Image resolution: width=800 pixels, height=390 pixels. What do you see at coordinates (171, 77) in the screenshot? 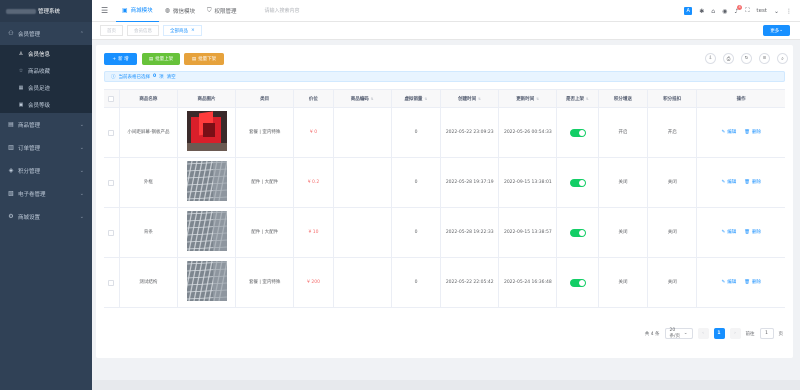
I see `alert-clear-link: 清空` at bounding box center [171, 77].